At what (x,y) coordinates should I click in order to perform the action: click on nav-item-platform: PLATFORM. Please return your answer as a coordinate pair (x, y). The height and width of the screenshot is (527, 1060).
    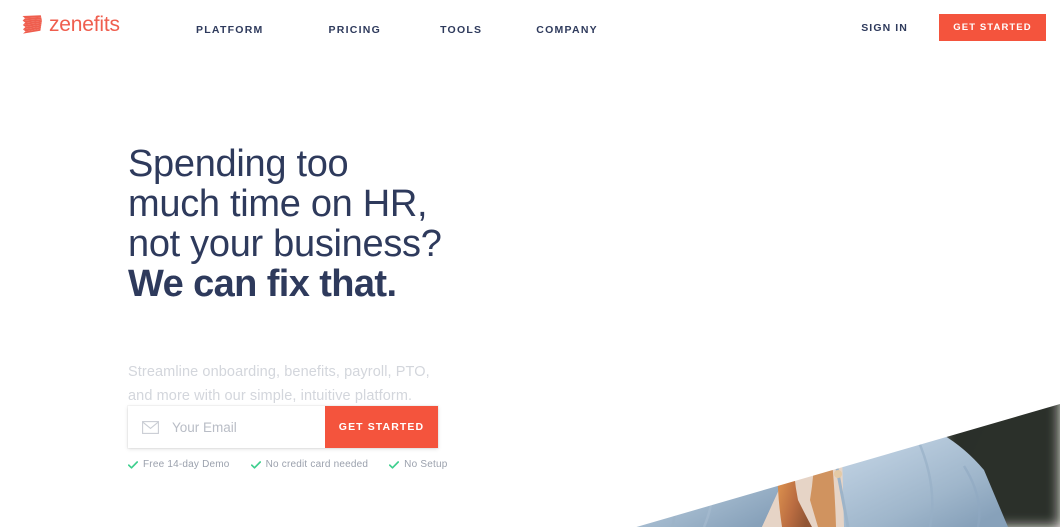
    Looking at the image, I should click on (230, 30).